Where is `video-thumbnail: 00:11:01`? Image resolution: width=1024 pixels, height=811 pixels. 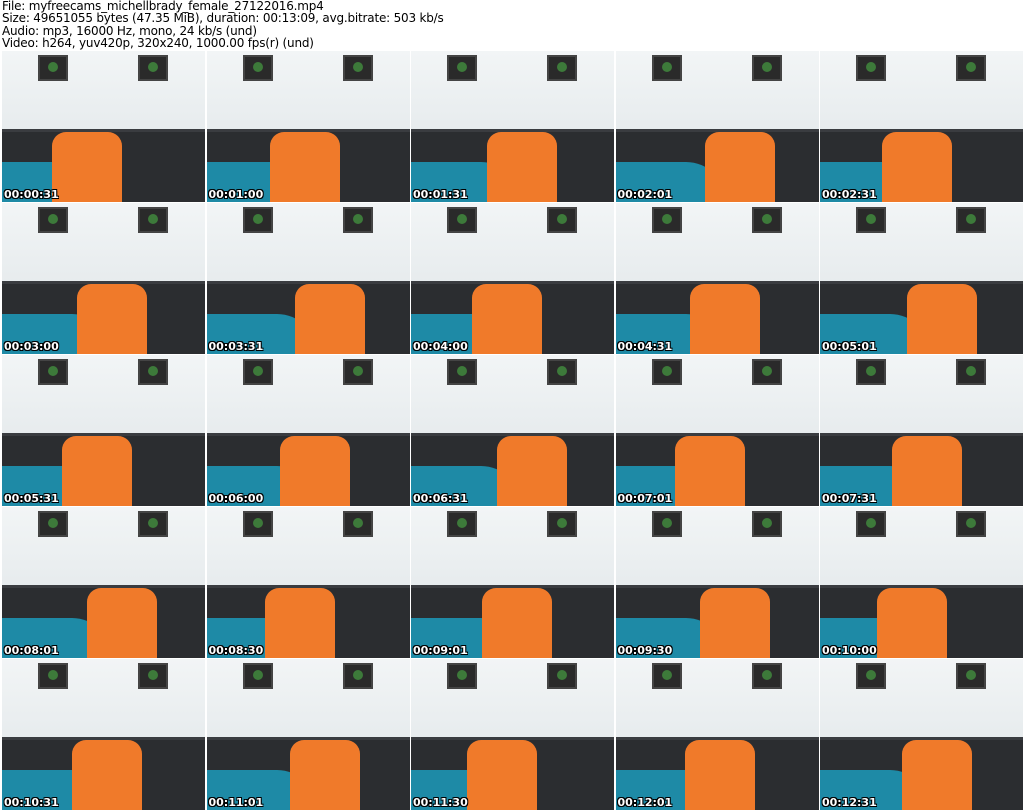
video-thumbnail: 00:11:01 is located at coordinates (308, 734).